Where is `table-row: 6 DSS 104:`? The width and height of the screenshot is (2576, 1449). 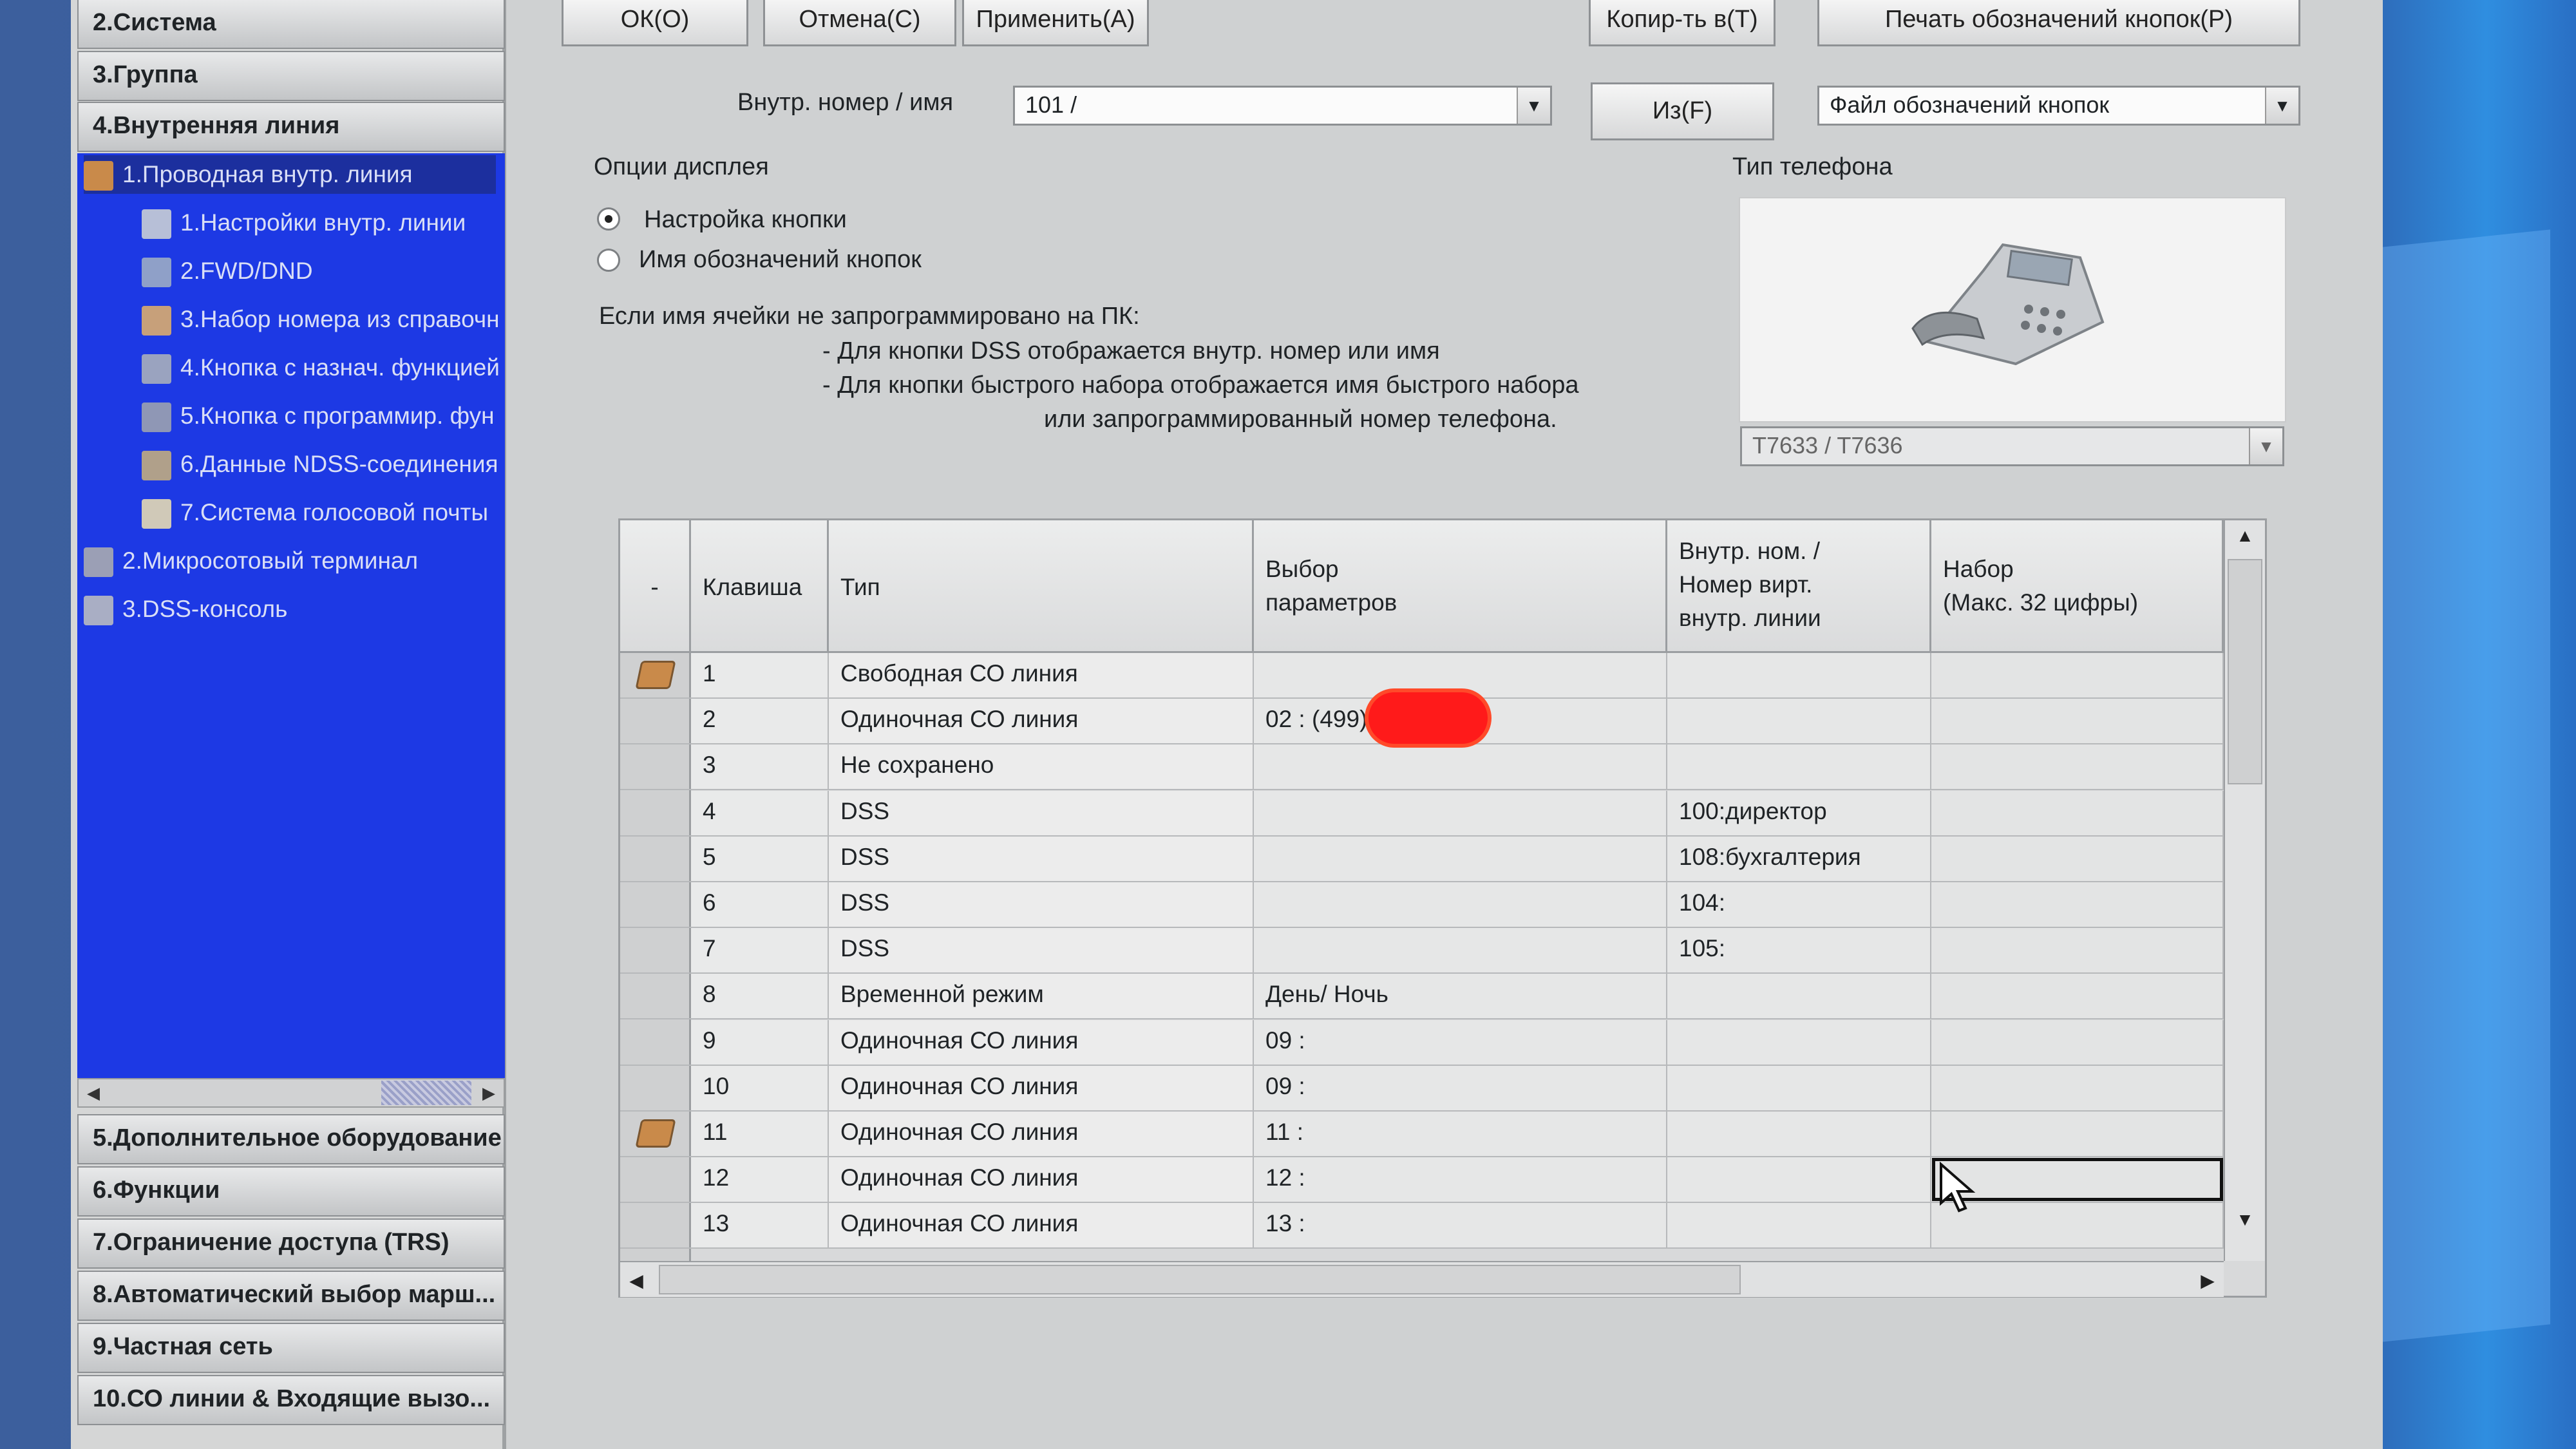
table-row: 6 DSS 104: is located at coordinates (1422, 905).